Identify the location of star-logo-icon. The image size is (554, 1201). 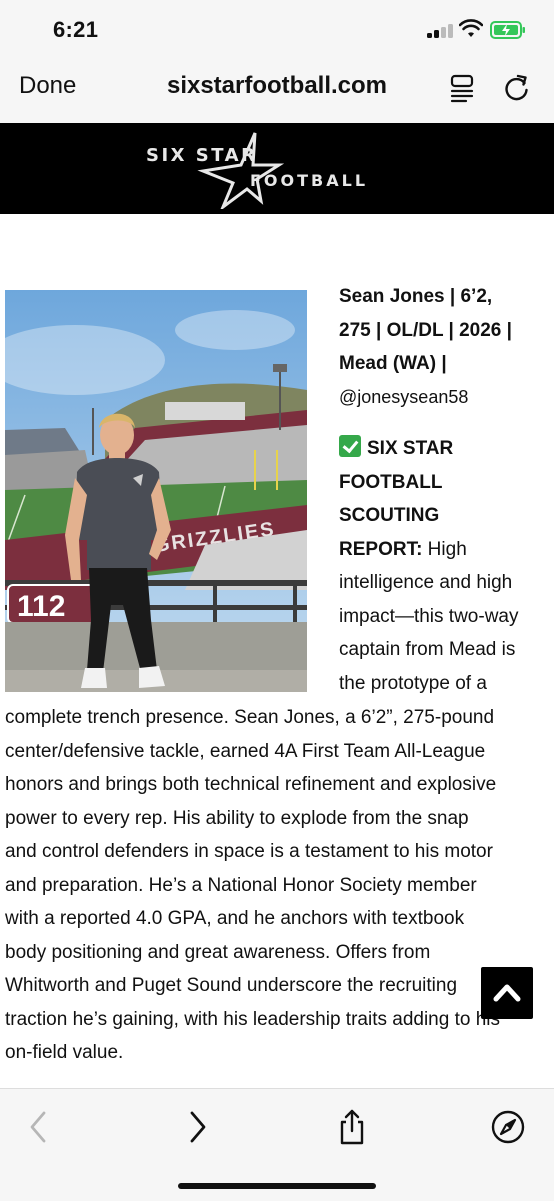
(241, 170).